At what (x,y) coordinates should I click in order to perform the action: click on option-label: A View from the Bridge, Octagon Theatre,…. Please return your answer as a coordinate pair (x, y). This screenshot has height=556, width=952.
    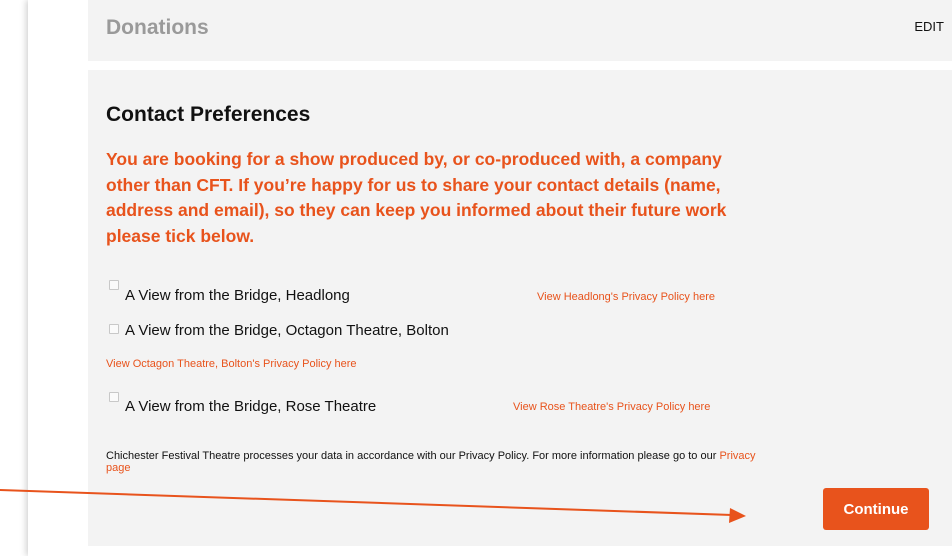
    Looking at the image, I should click on (287, 330).